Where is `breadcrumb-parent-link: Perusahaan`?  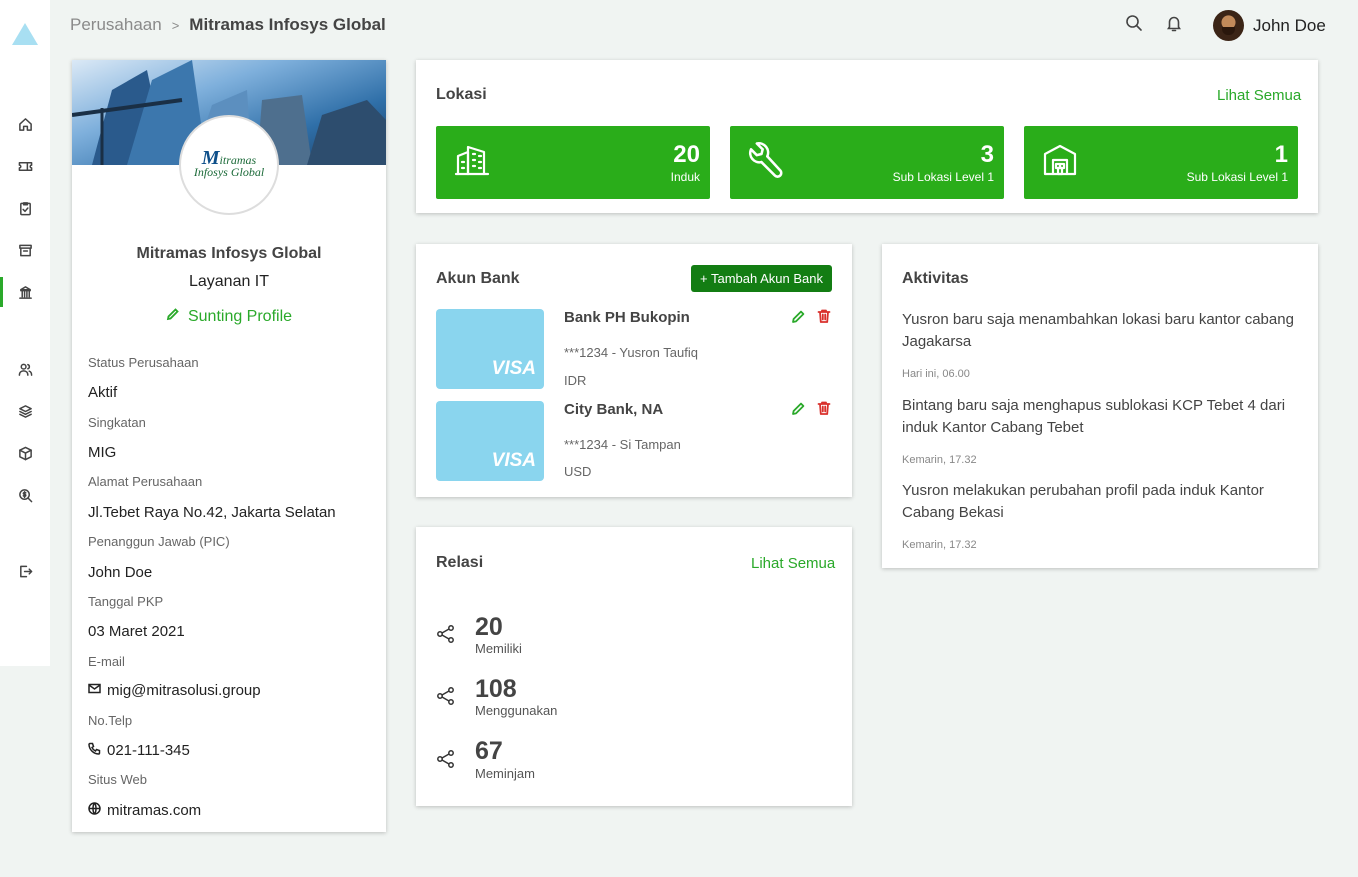 breadcrumb-parent-link: Perusahaan is located at coordinates (116, 25).